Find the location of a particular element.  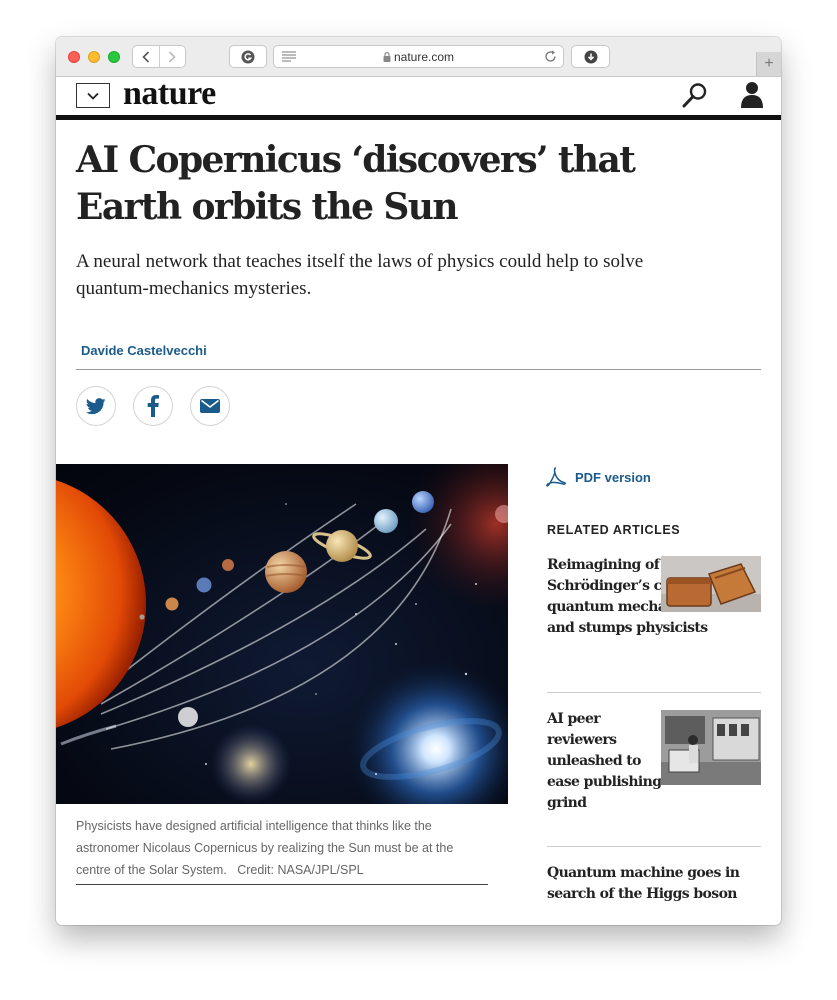

chevron-down-icon is located at coordinates (93, 96).